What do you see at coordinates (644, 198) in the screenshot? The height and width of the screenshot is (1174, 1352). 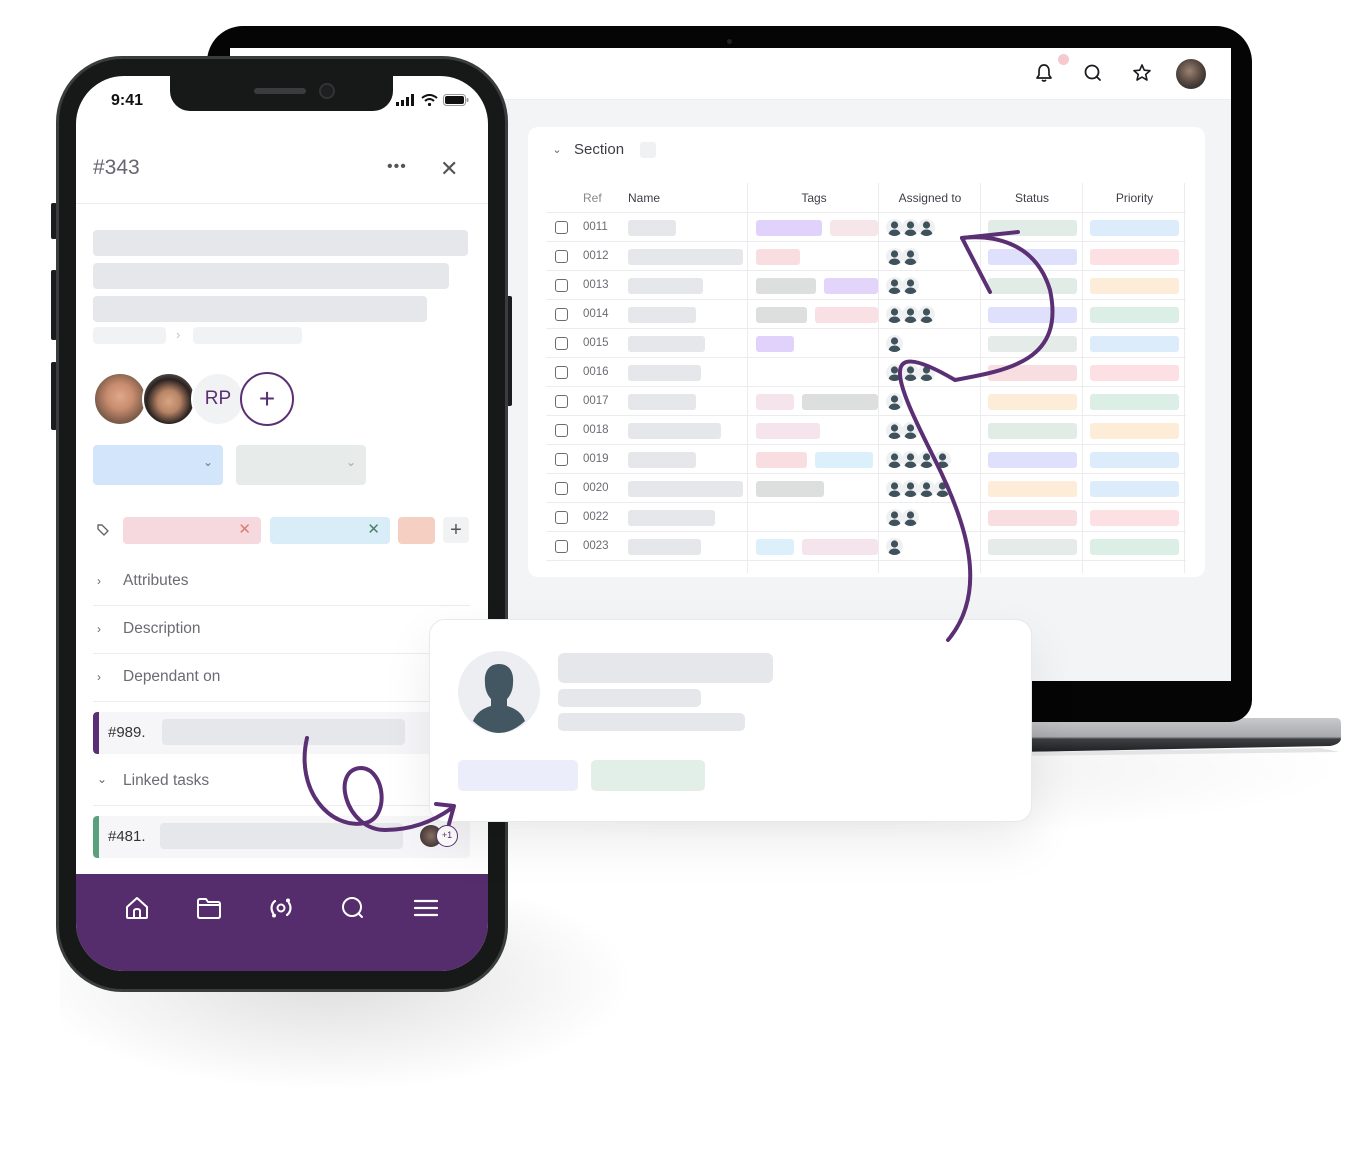 I see `column-header-name: Name` at bounding box center [644, 198].